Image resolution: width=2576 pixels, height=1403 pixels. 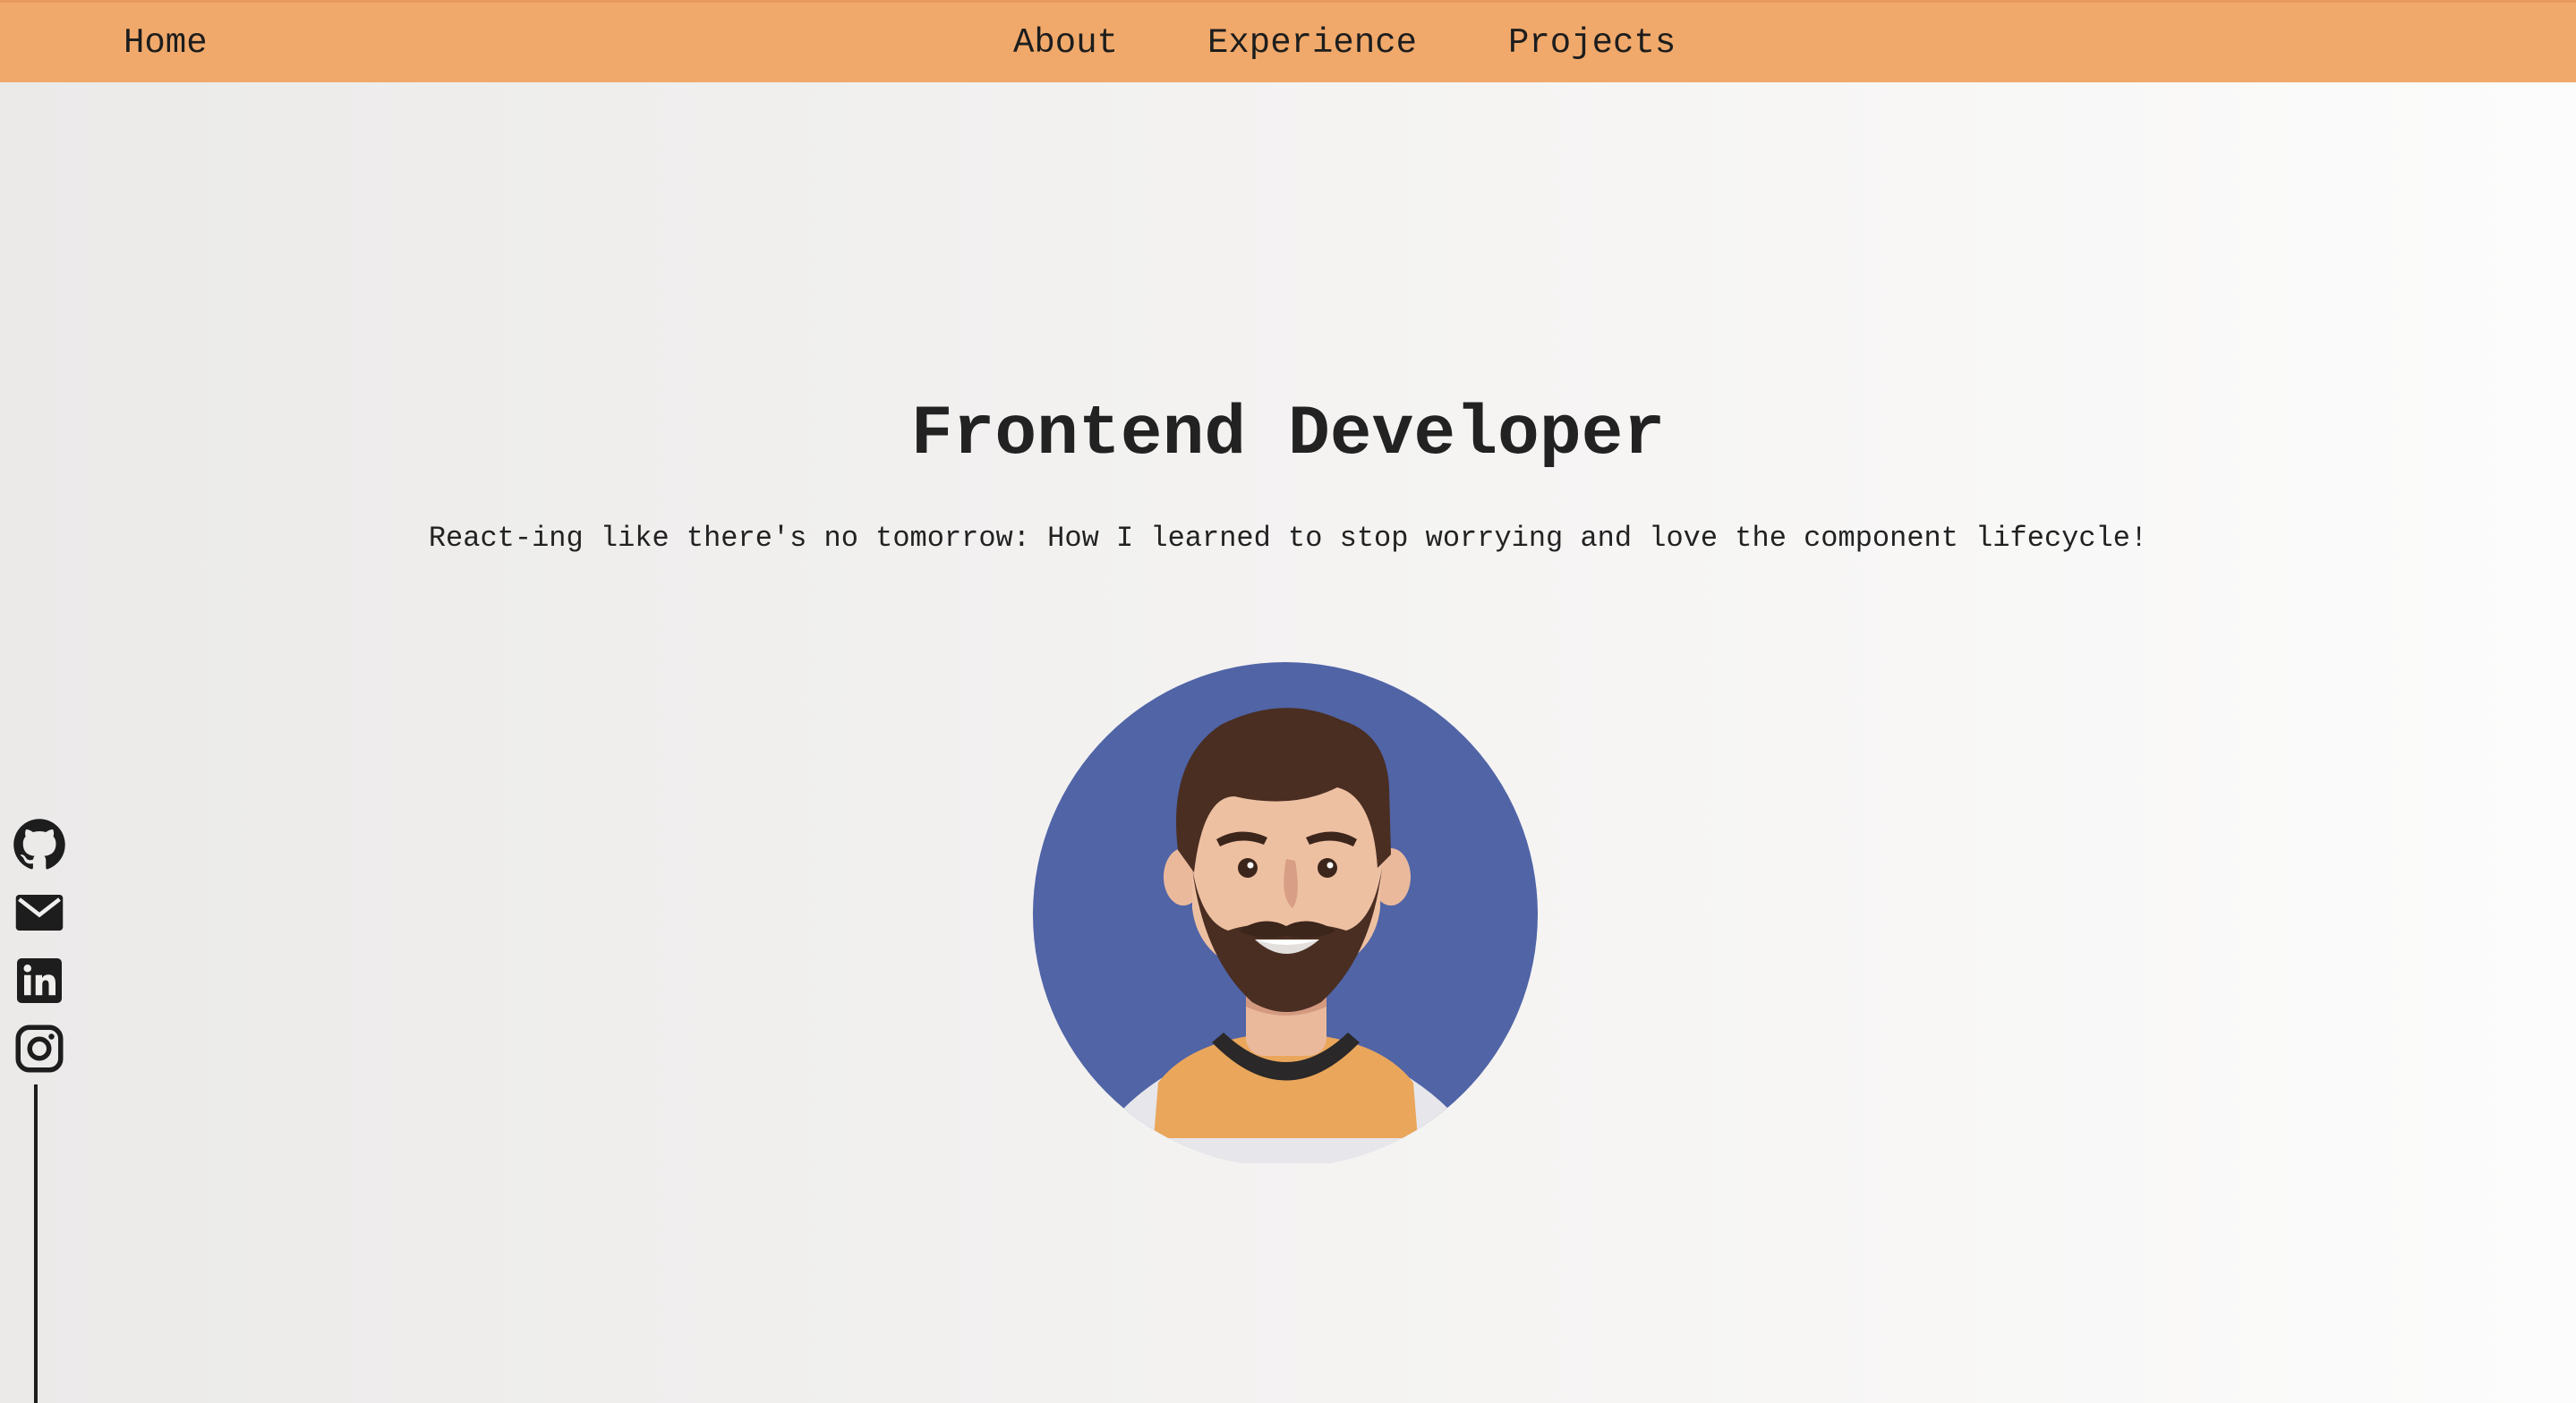 What do you see at coordinates (36, 1243) in the screenshot?
I see `social-divider-line` at bounding box center [36, 1243].